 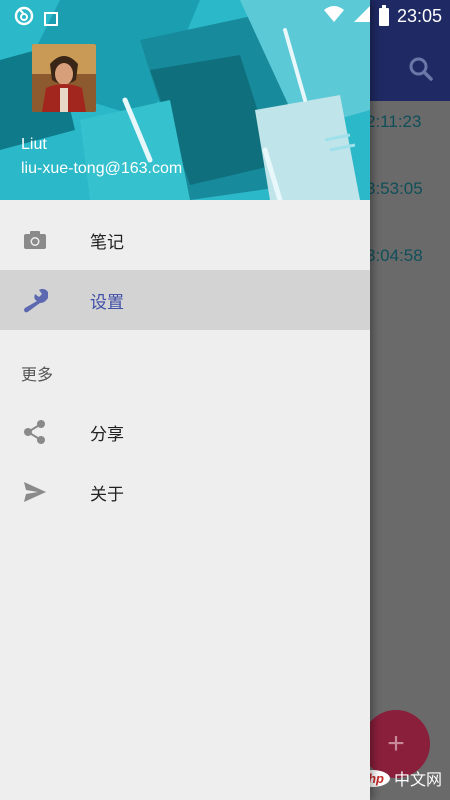 What do you see at coordinates (421, 71) in the screenshot?
I see `search-icon` at bounding box center [421, 71].